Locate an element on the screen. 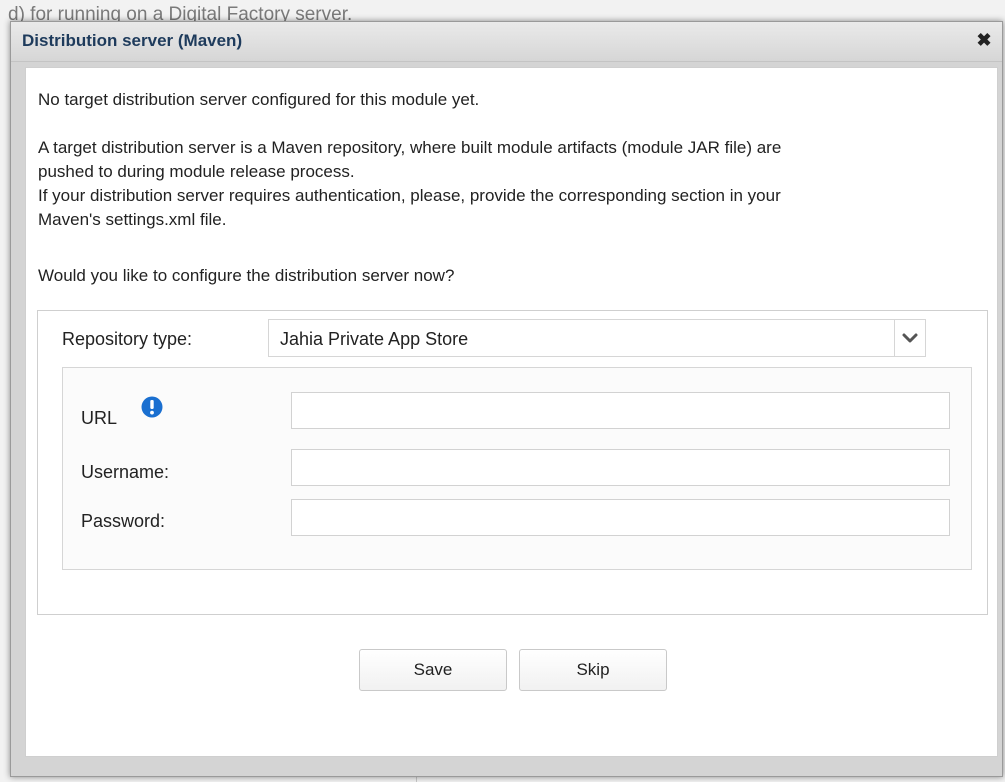  chevron-down-icon is located at coordinates (910, 338).